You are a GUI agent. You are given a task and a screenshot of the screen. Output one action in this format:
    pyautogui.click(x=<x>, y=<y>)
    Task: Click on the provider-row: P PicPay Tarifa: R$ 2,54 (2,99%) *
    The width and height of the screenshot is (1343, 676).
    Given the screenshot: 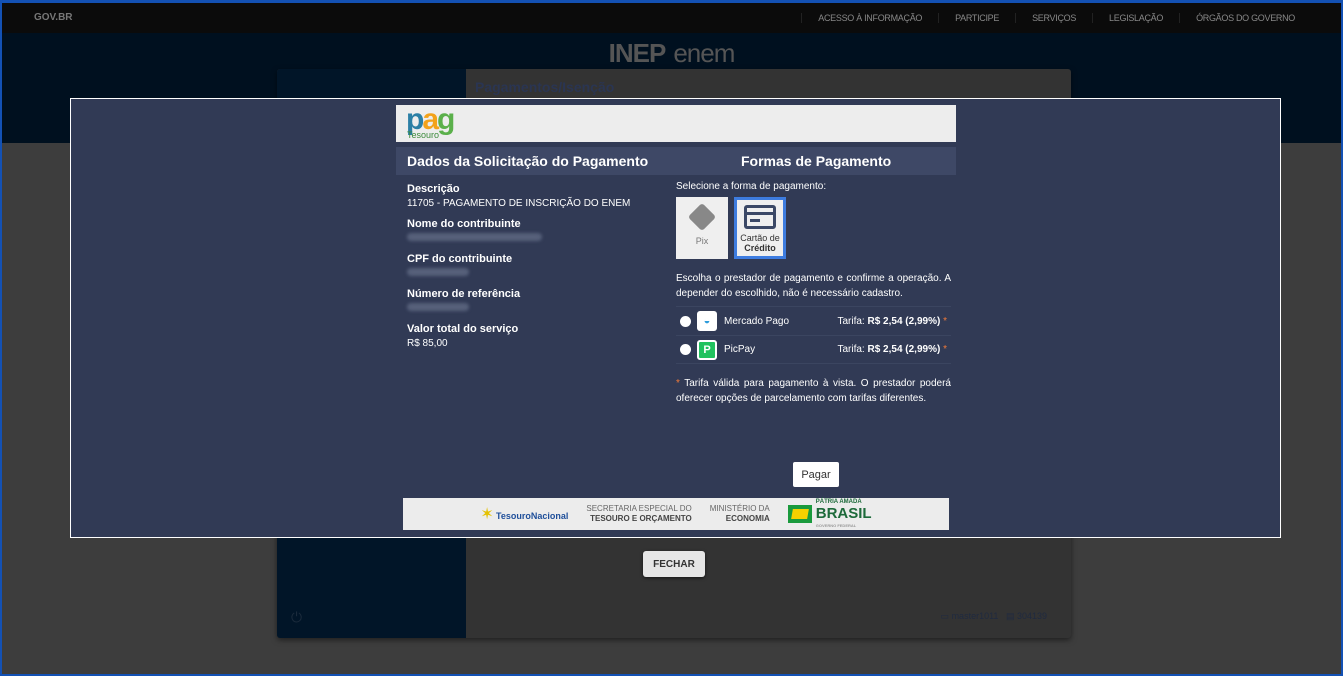 What is the action you would take?
    pyautogui.click(x=813, y=349)
    